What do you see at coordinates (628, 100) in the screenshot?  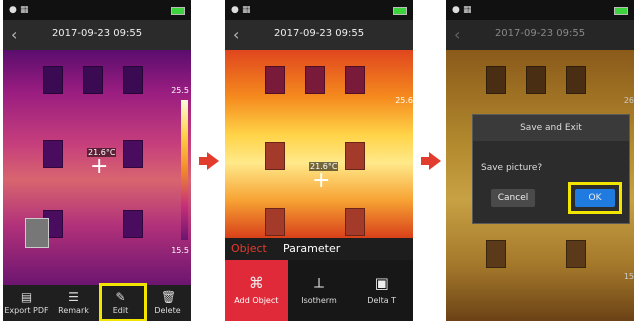 I see `scale-max-label: 26` at bounding box center [628, 100].